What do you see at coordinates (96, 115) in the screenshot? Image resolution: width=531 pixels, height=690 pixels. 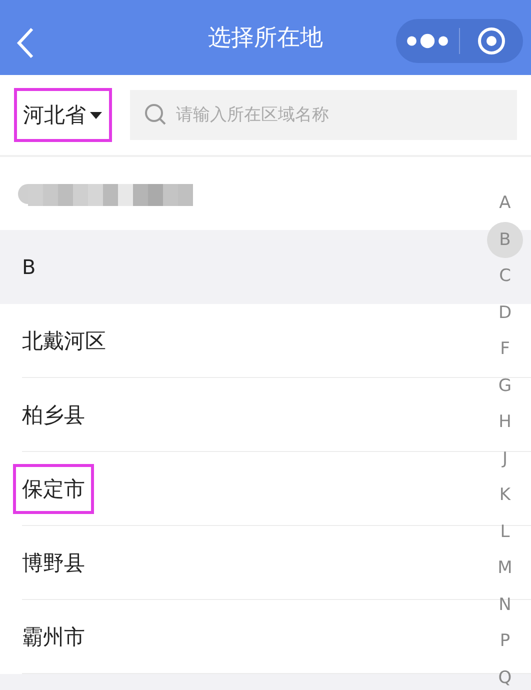 I see `caret-icon` at bounding box center [96, 115].